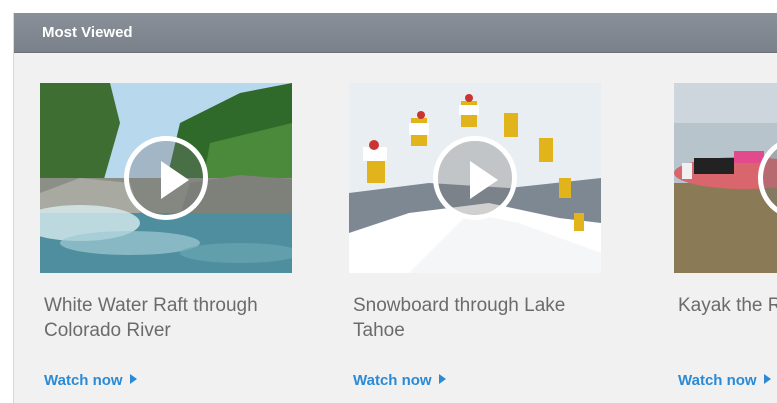  Describe the element at coordinates (725, 178) in the screenshot. I see `video-thumbnail` at that location.